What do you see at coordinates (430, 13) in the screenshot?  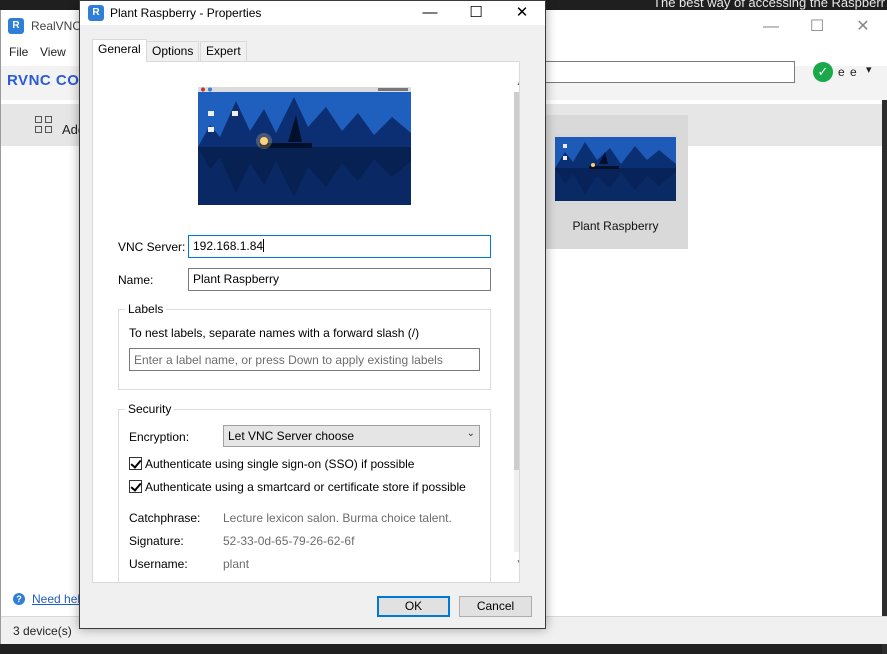 I see `dialog-minimize-button: —` at bounding box center [430, 13].